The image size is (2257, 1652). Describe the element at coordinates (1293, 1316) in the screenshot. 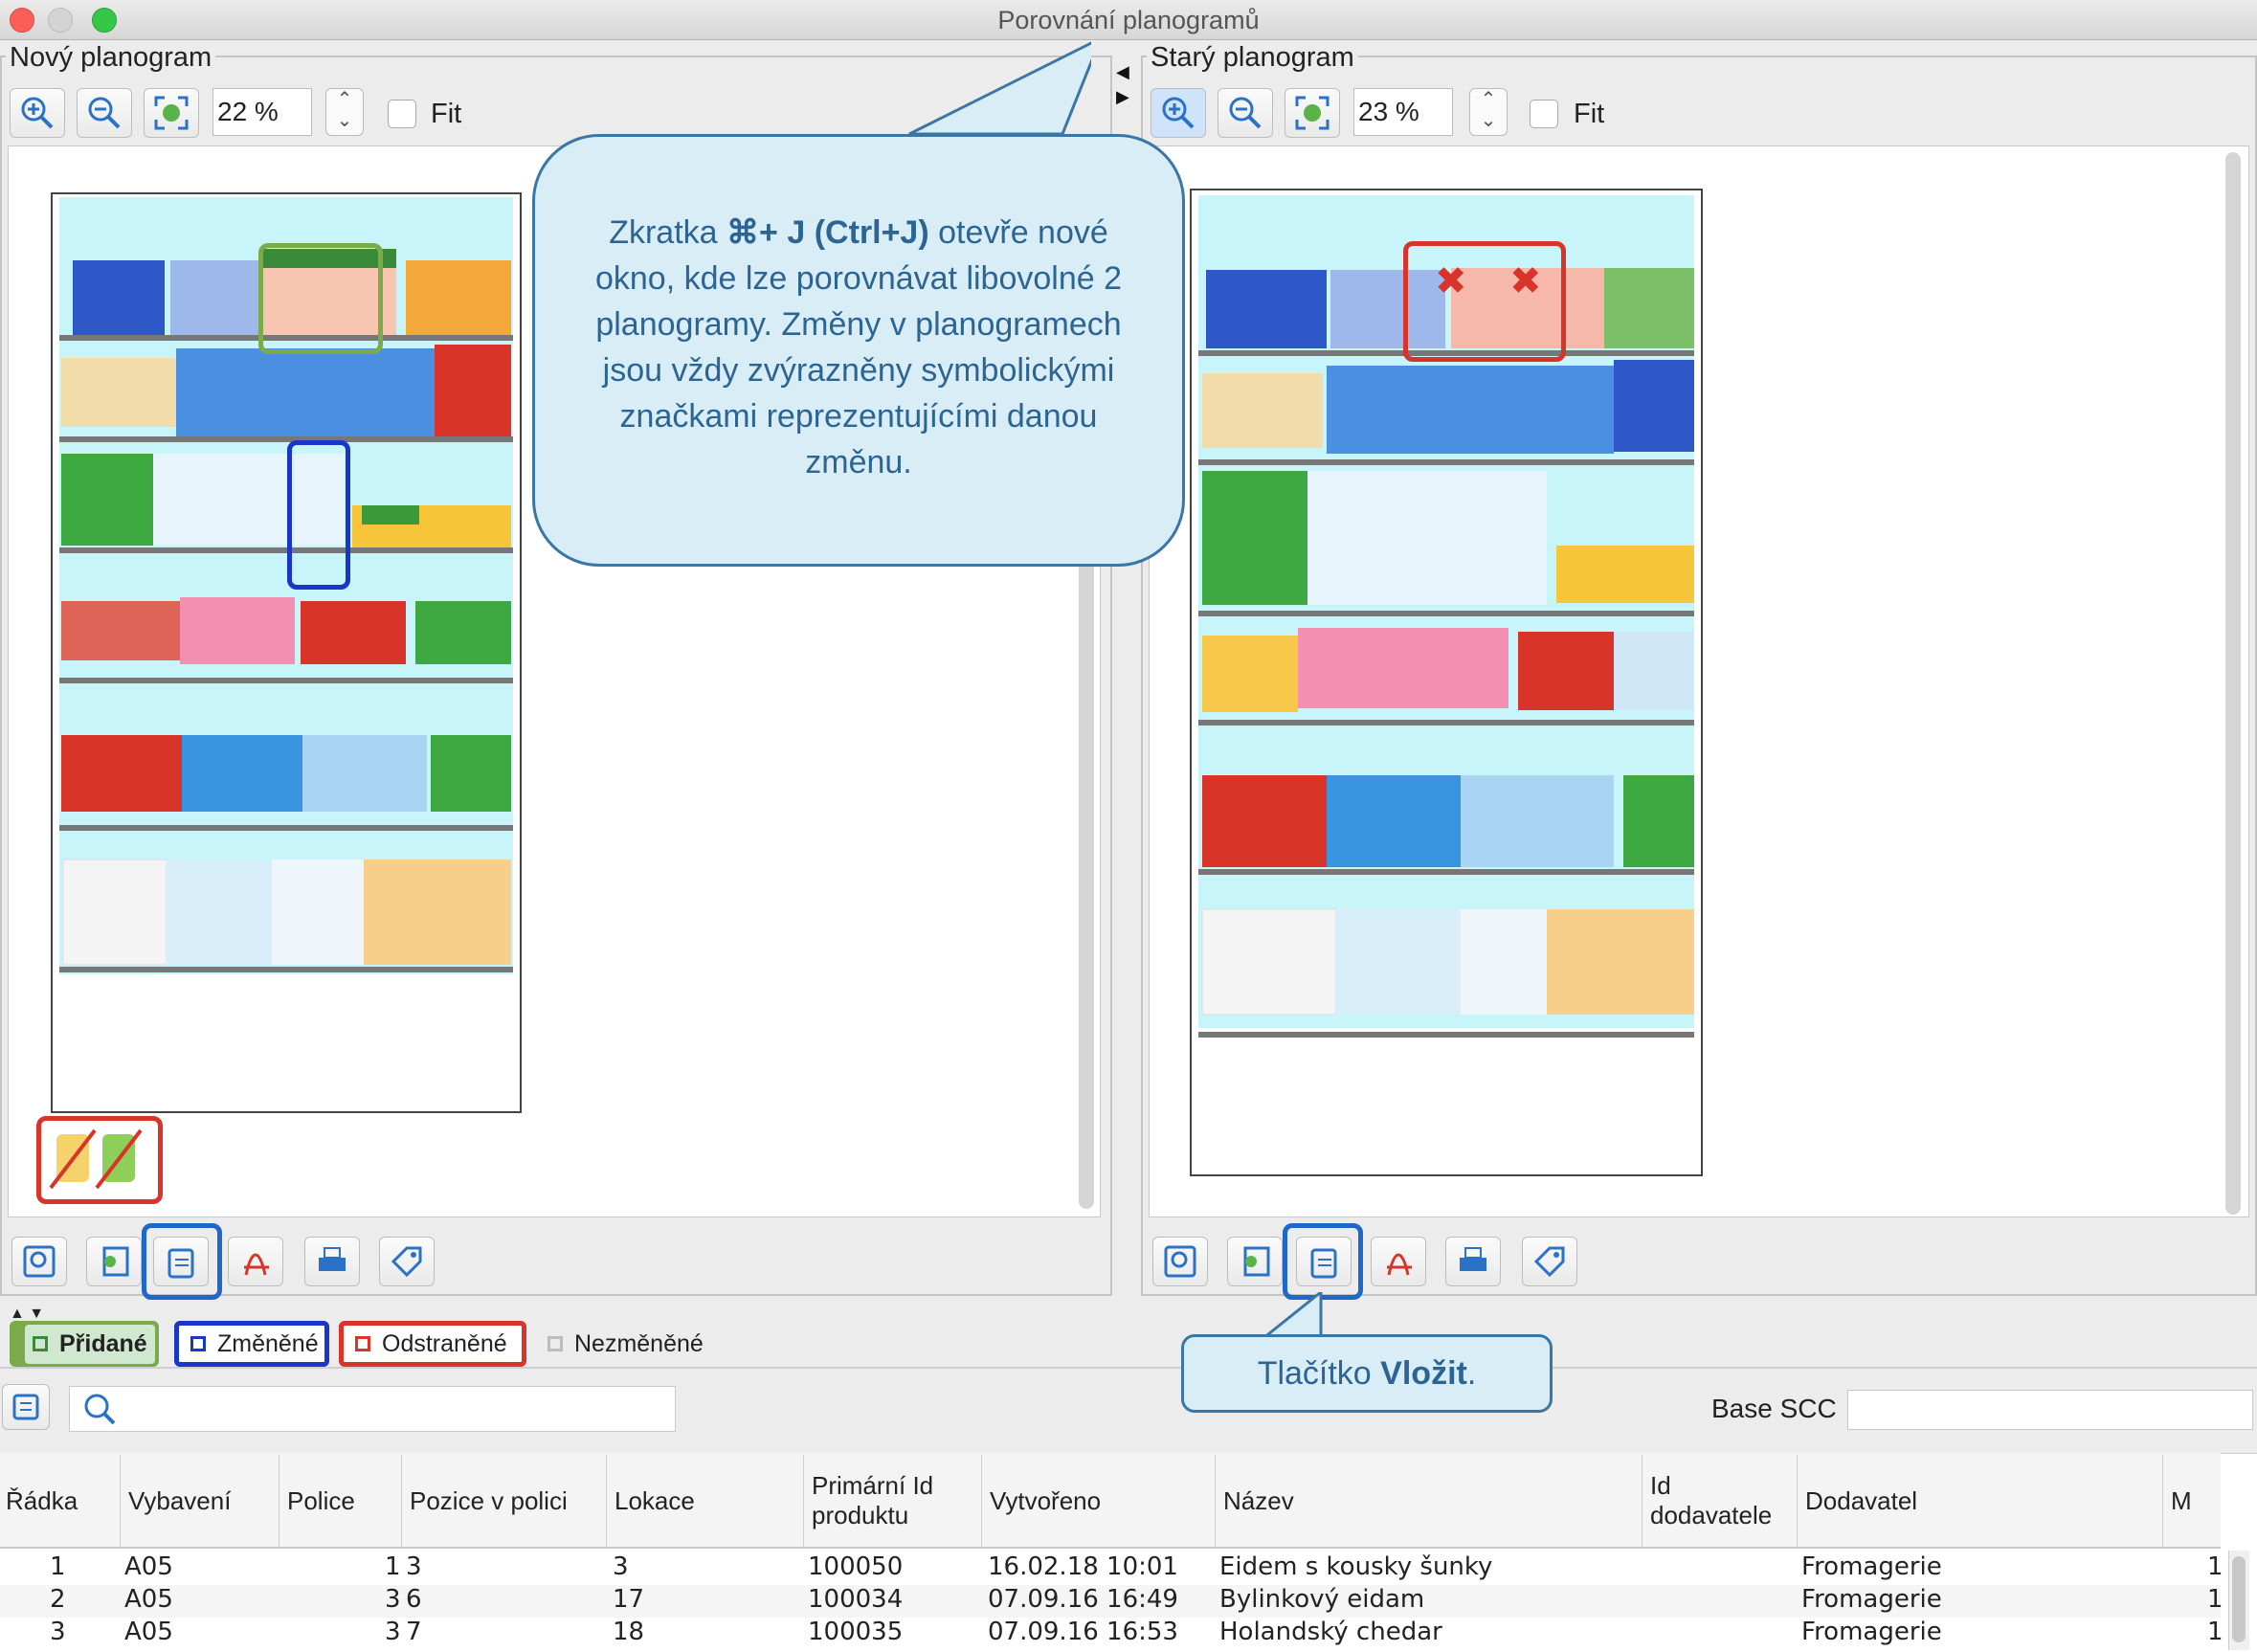

I see `button-callout-pointer` at that location.